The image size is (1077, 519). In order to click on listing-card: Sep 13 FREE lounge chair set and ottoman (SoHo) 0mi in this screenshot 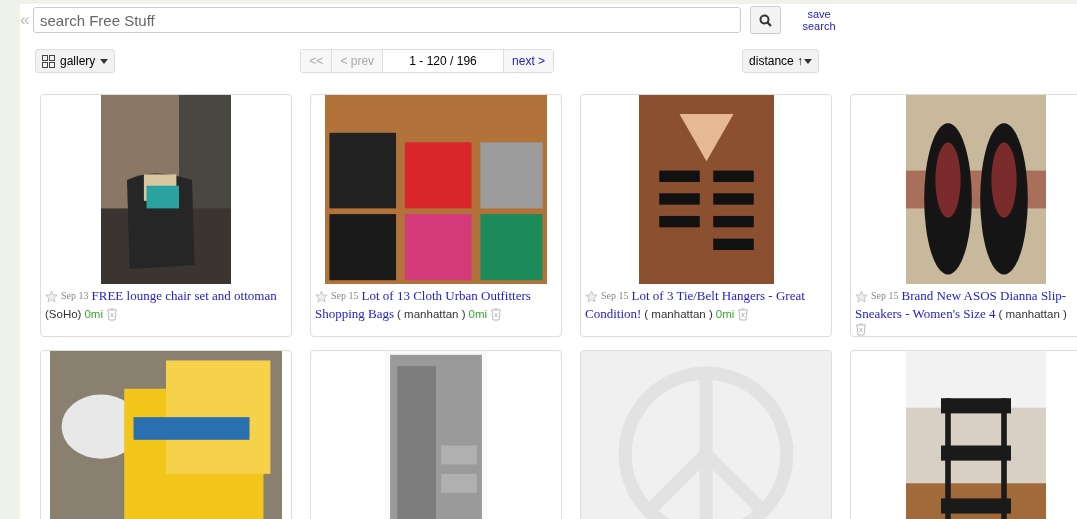, I will do `click(166, 215)`.